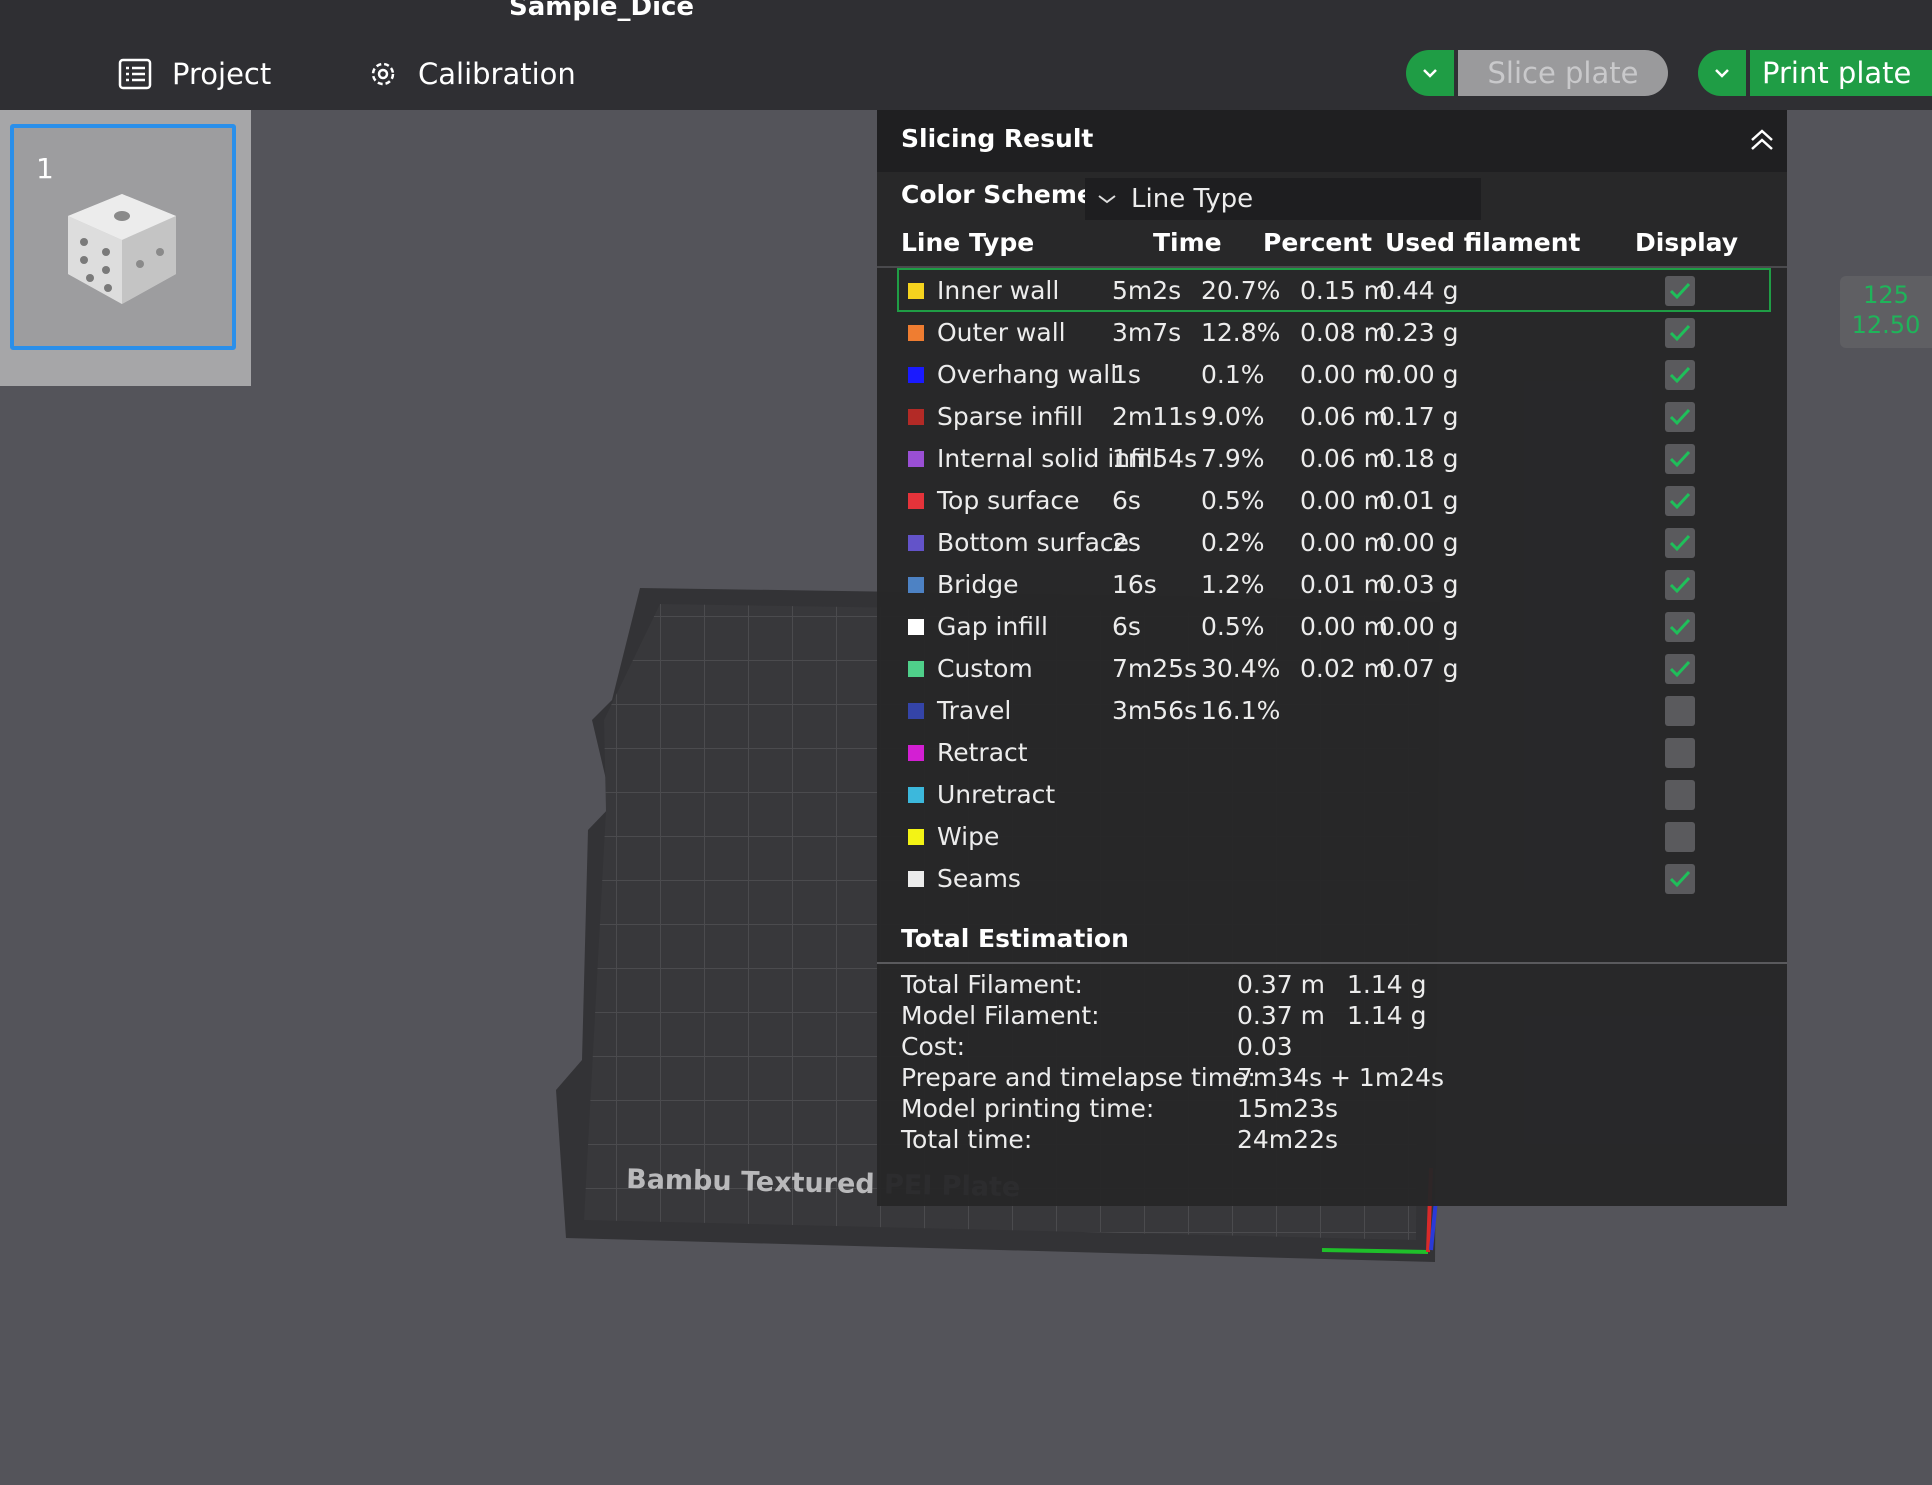 The image size is (1932, 1485). Describe the element at coordinates (1344, 668) in the screenshot. I see `line-type-length: 0.02 m` at that location.